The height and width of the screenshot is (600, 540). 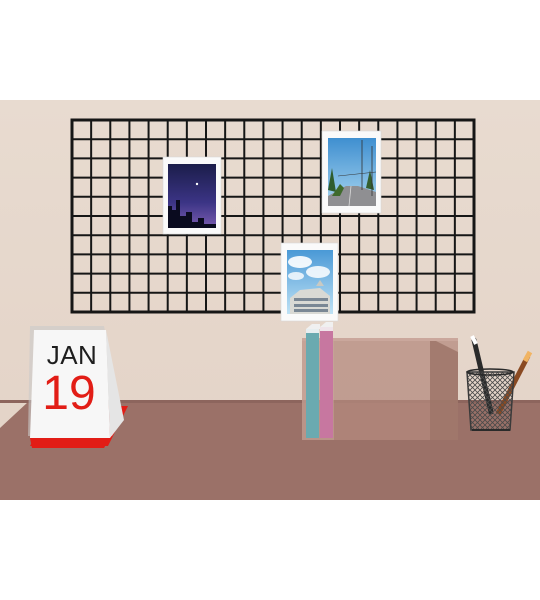 What do you see at coordinates (312, 383) in the screenshot?
I see `book-teal` at bounding box center [312, 383].